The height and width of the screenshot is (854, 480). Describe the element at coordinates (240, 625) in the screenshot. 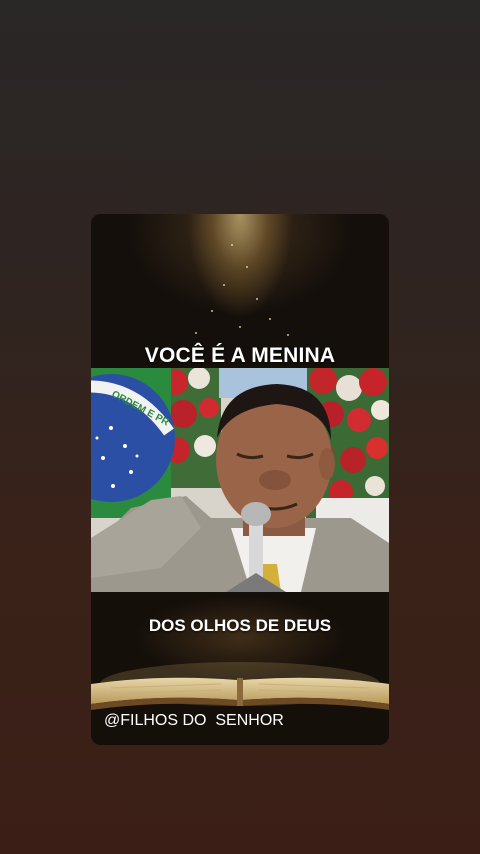

I see `caption-bottom: DOS OLHOS DE DEUS` at that location.